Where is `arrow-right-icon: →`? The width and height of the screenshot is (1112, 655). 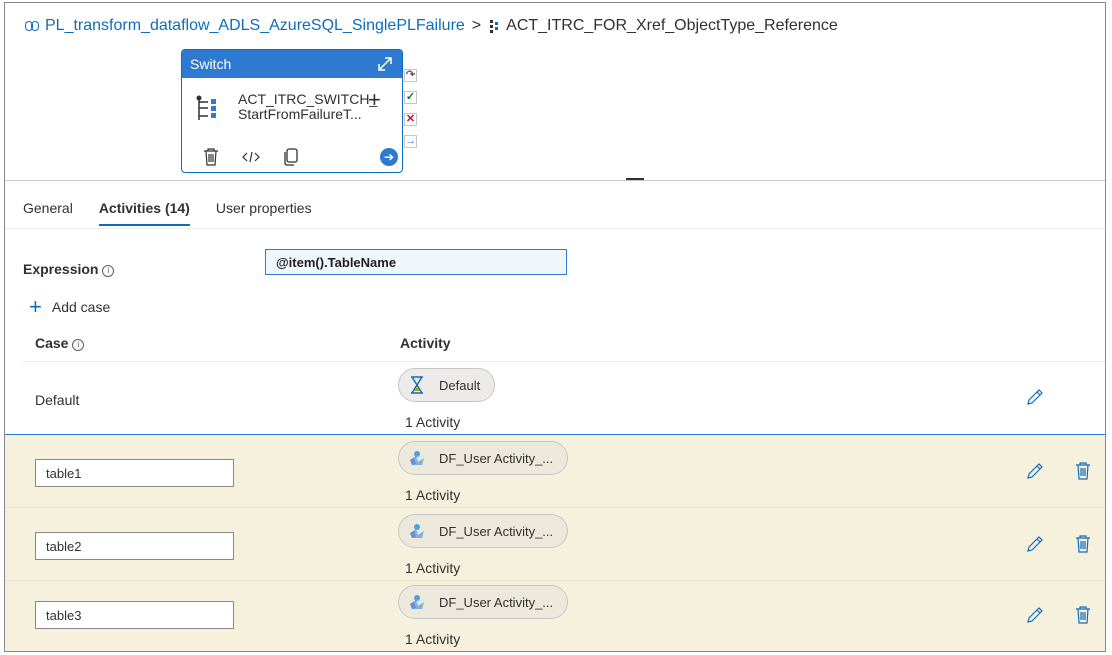
arrow-right-icon: → is located at coordinates (410, 141).